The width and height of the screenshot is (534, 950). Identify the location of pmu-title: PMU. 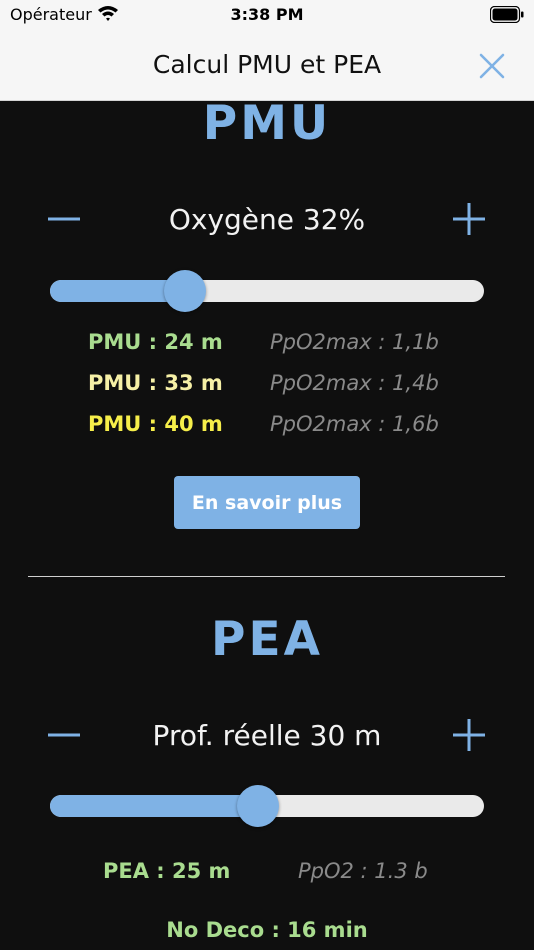
(267, 123).